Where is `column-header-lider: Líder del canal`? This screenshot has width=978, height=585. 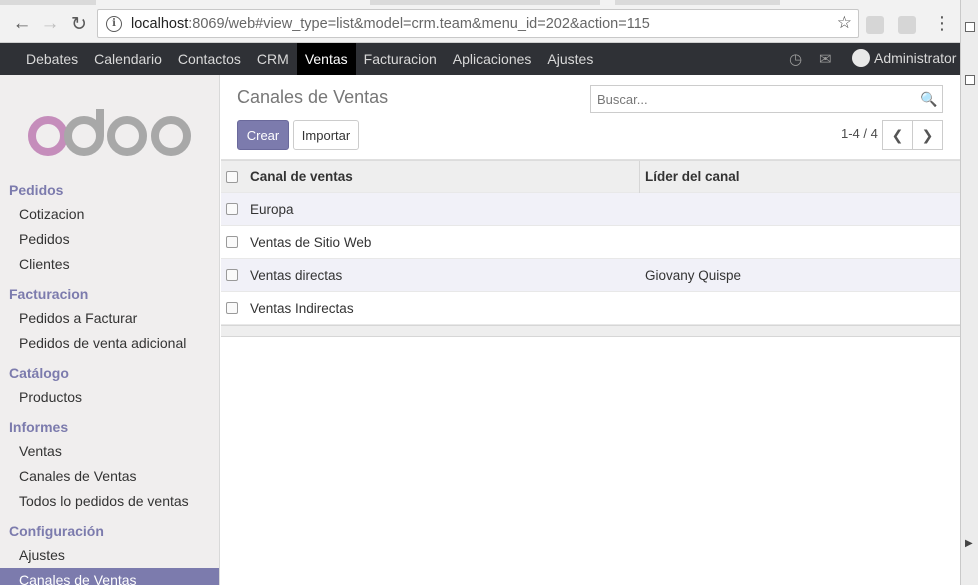
column-header-lider: Líder del canal is located at coordinates (692, 176).